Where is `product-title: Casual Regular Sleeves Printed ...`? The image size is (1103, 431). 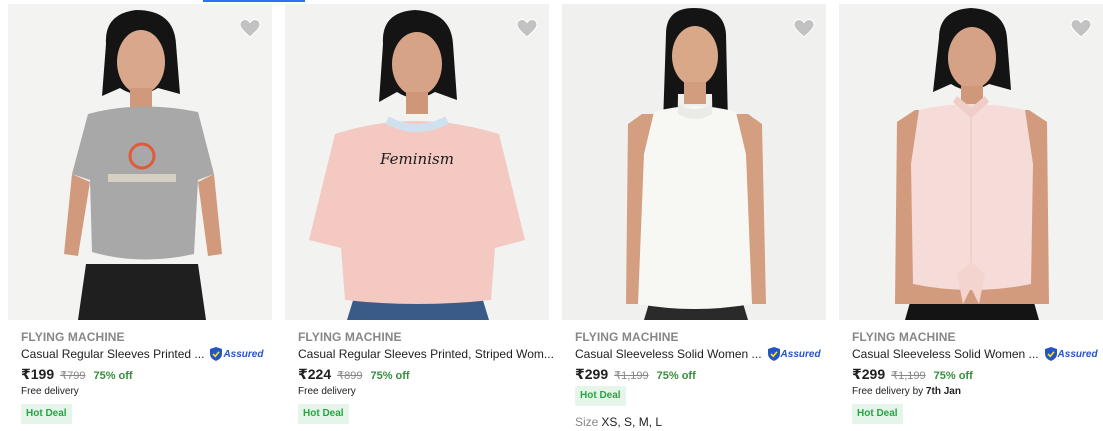
product-title: Casual Regular Sleeves Printed ... is located at coordinates (112, 354).